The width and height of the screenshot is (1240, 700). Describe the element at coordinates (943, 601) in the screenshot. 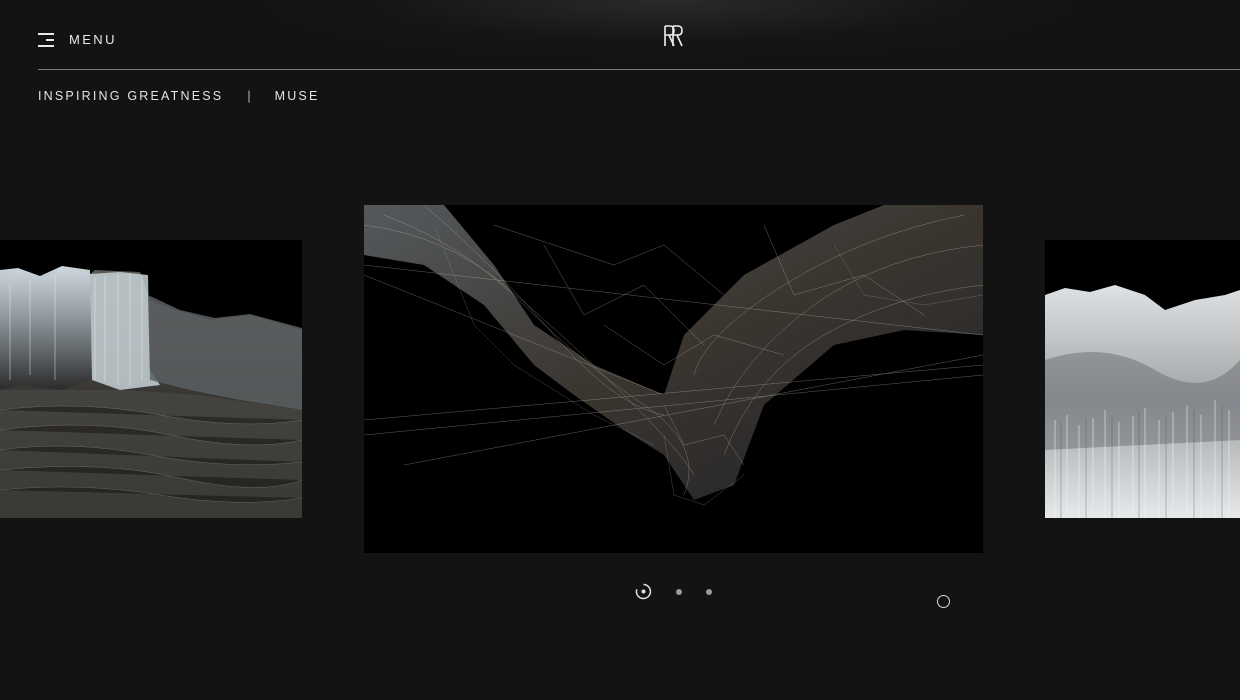

I see `circle-control-icon` at that location.